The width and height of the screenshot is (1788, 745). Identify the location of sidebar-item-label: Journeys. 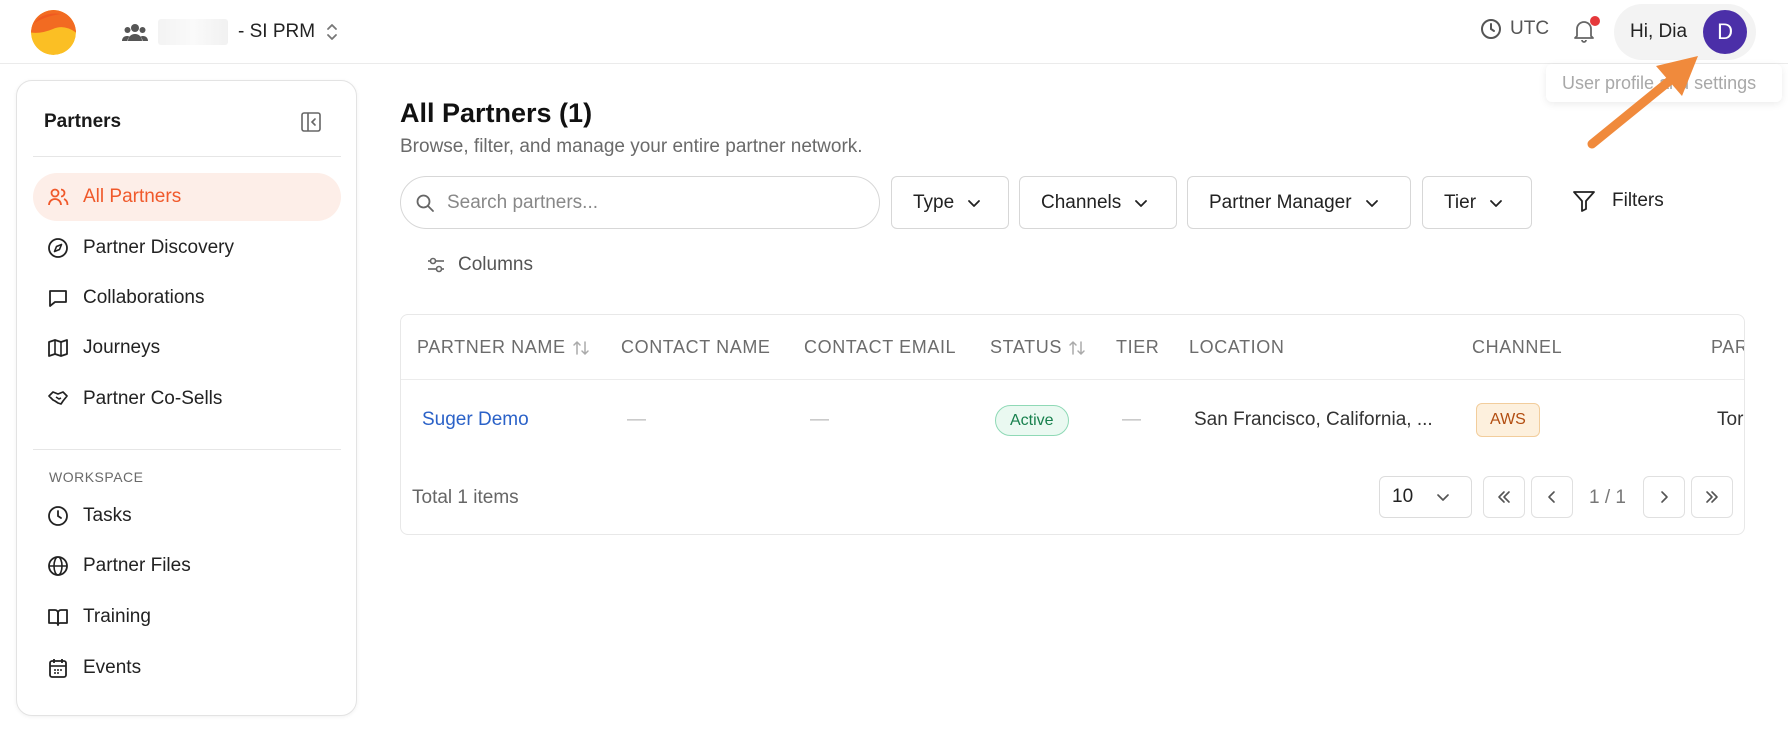
(122, 347).